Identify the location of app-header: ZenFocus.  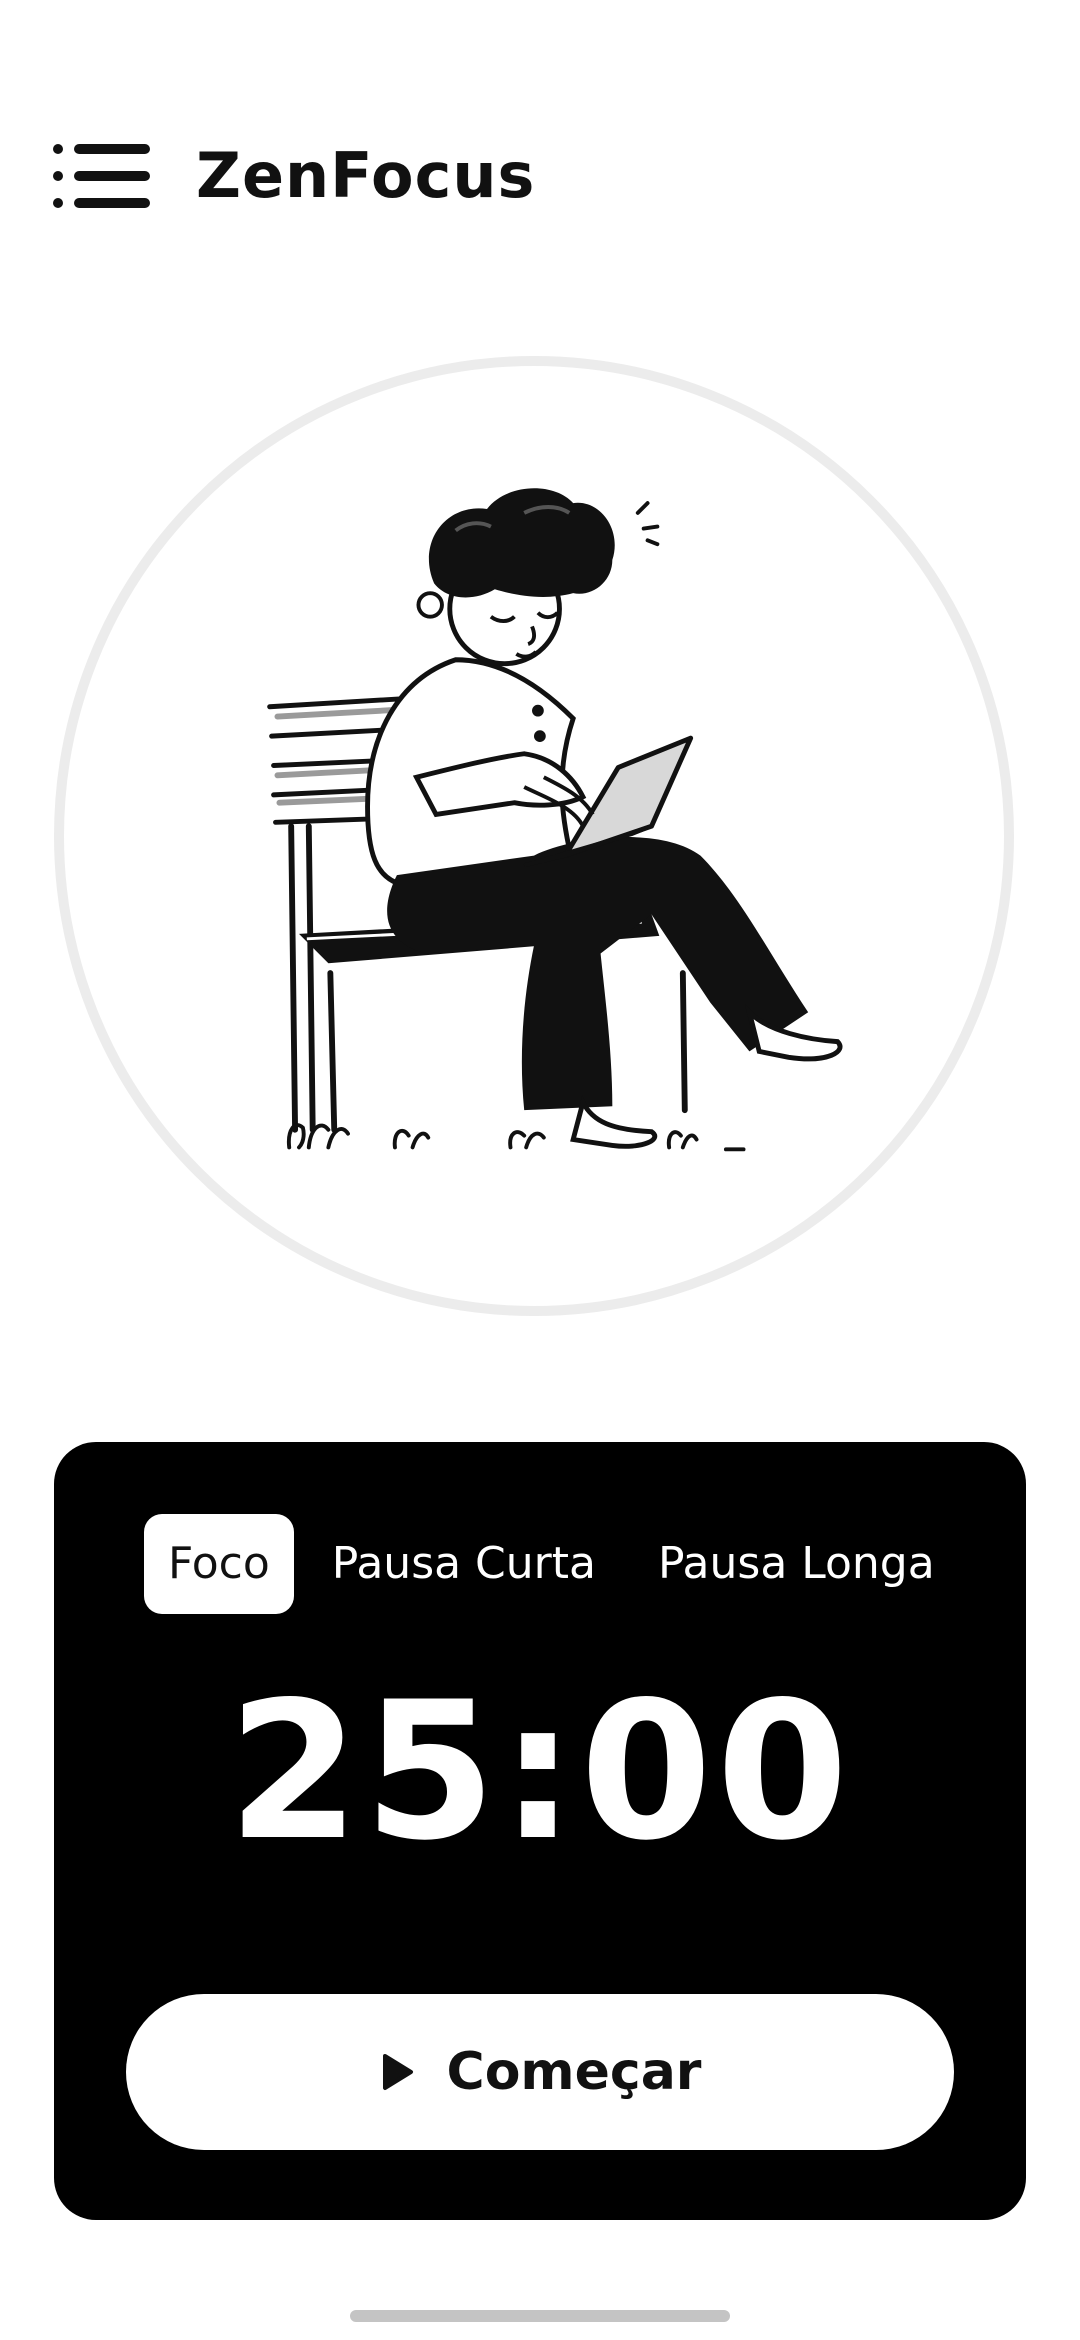
(540, 175).